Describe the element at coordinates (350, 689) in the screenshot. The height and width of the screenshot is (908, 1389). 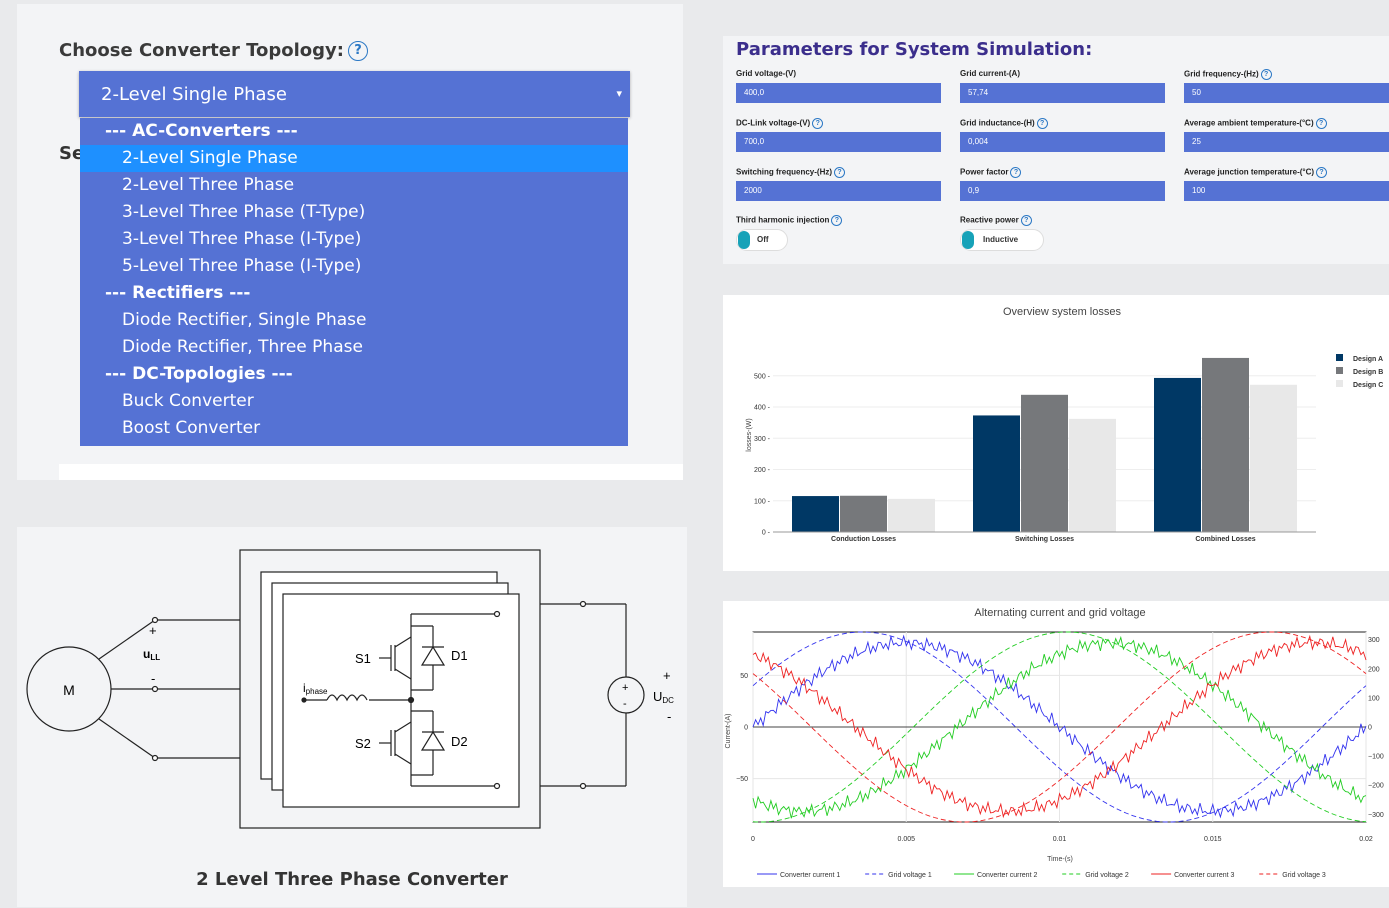
I see `converter-schematic: M + uLL - S1 S2 D1 D2 iphase + - + UDC -` at that location.